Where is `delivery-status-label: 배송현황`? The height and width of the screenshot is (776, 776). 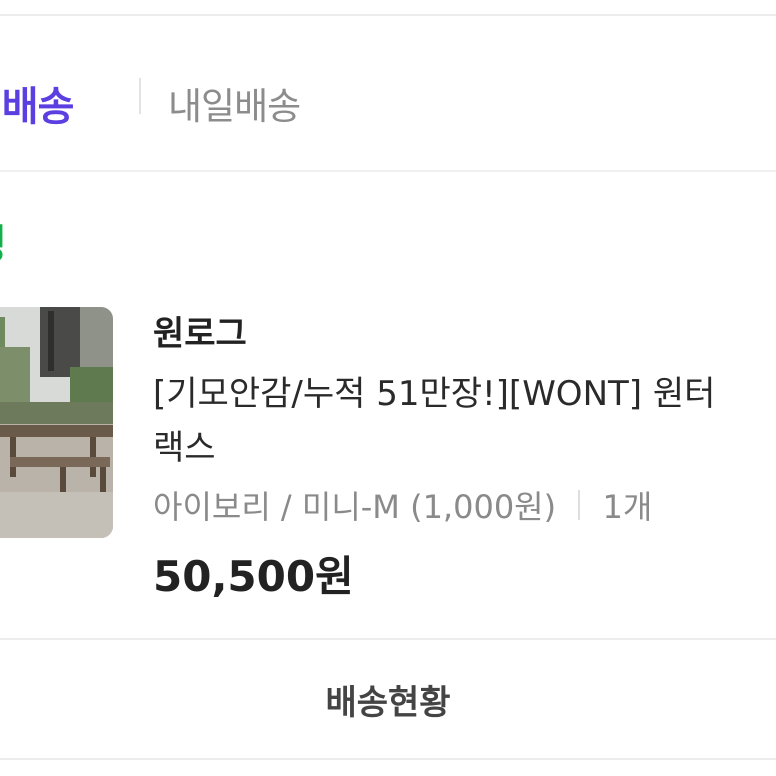 delivery-status-label: 배송현황 is located at coordinates (388, 702).